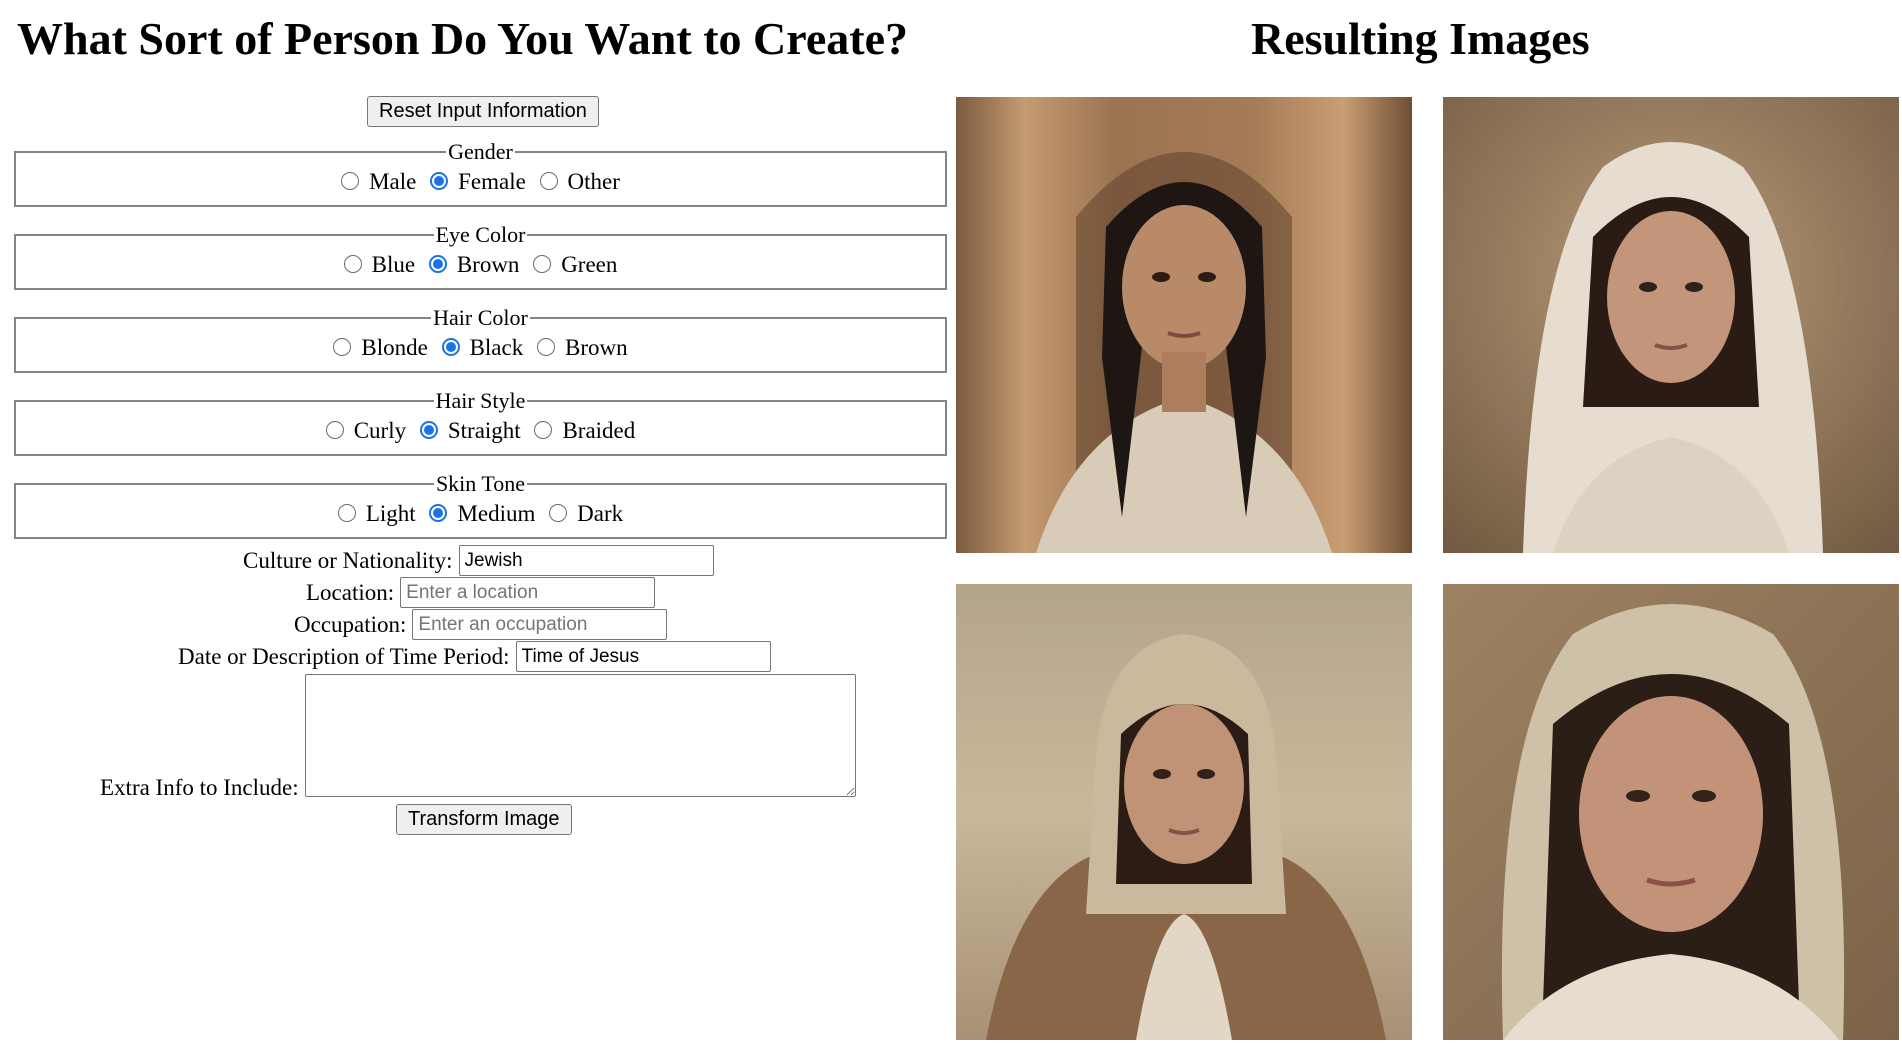  I want to click on radio-option: Black, so click(482, 348).